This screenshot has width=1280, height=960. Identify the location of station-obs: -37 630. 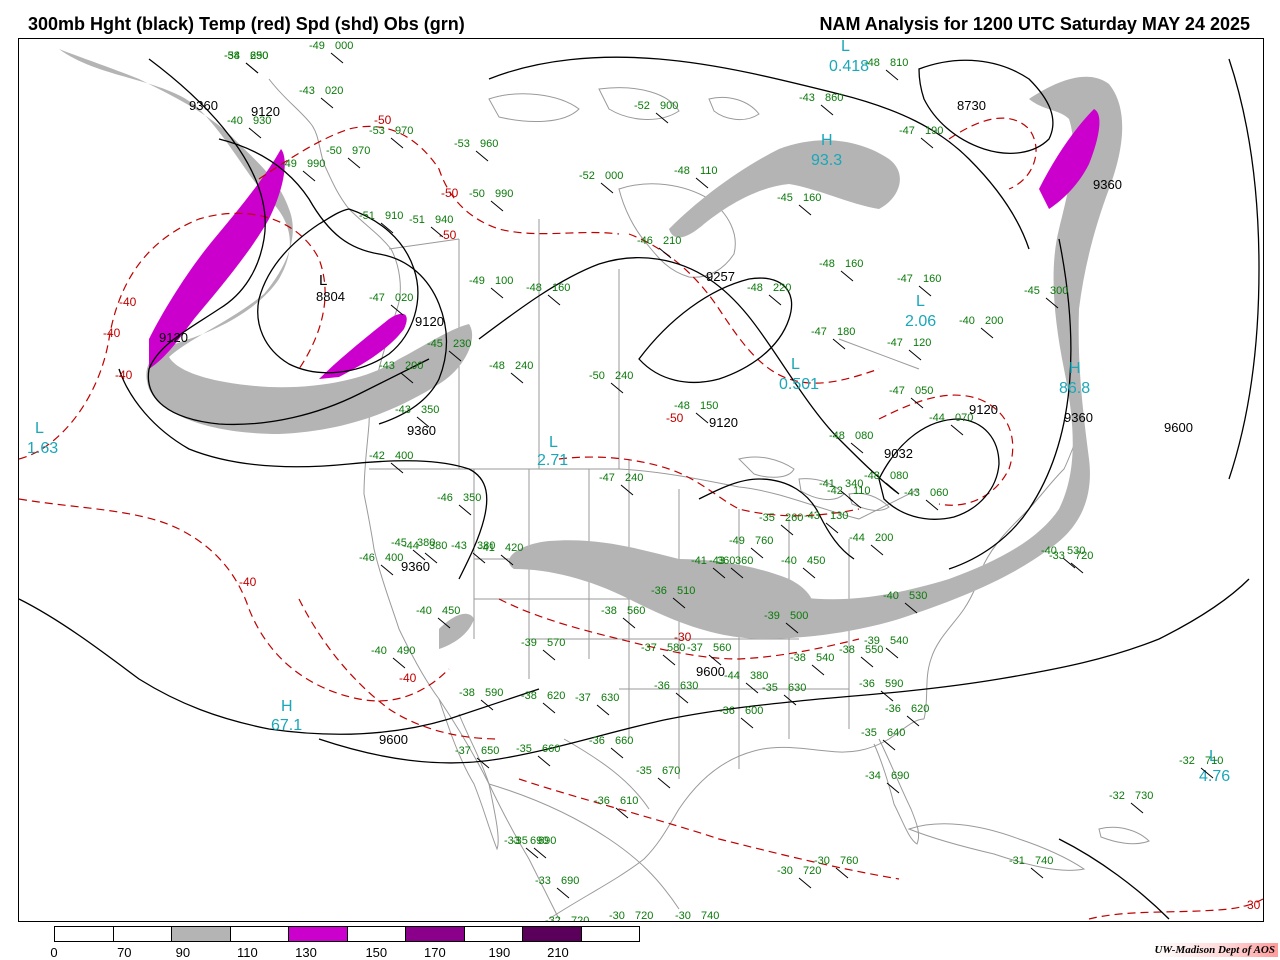
(597, 704).